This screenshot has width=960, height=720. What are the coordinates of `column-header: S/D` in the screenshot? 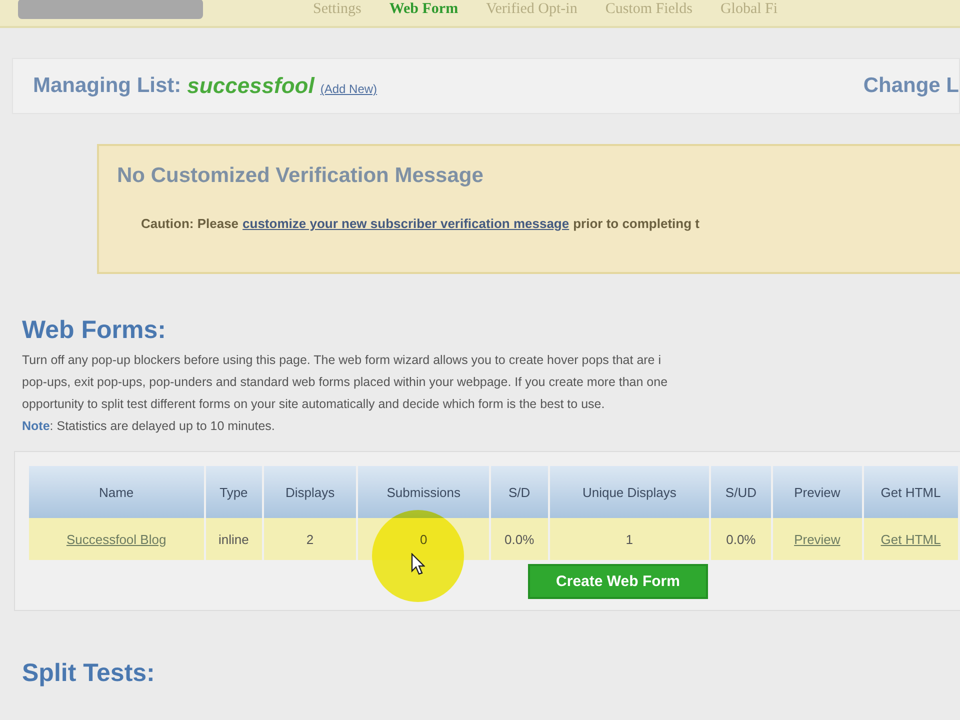 It's located at (519, 492).